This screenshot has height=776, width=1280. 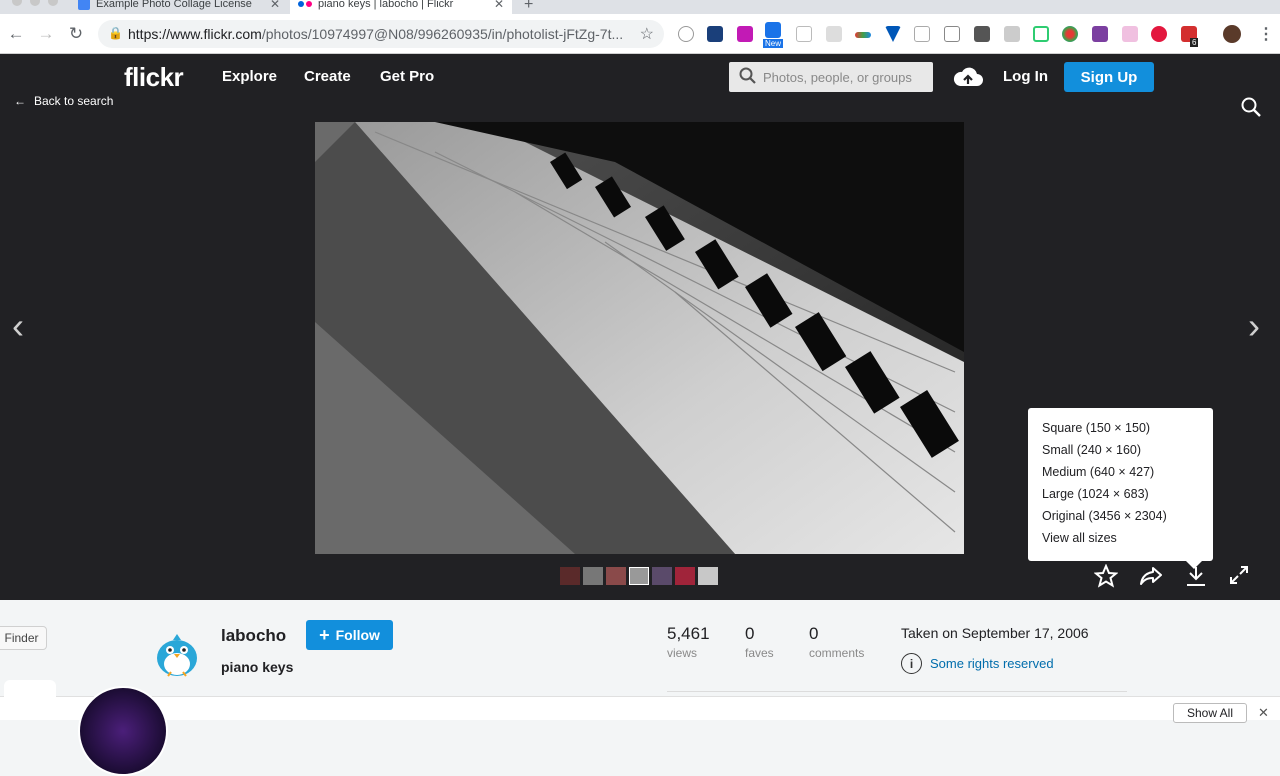 What do you see at coordinates (23, 638) in the screenshot?
I see `finder-tooltip: Finder` at bounding box center [23, 638].